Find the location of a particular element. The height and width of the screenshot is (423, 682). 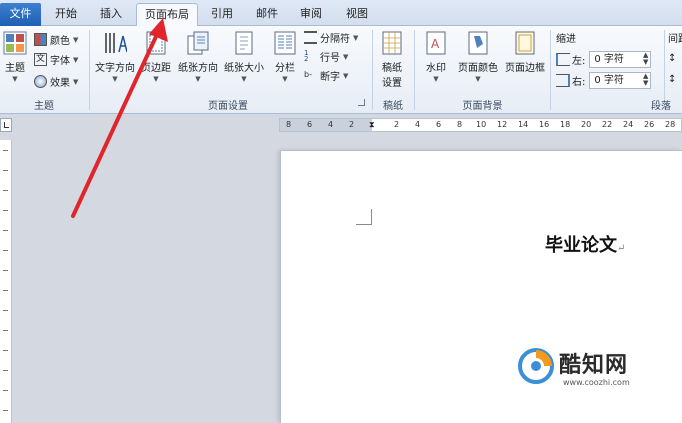

tab-review: 审阅 is located at coordinates (311, 14).